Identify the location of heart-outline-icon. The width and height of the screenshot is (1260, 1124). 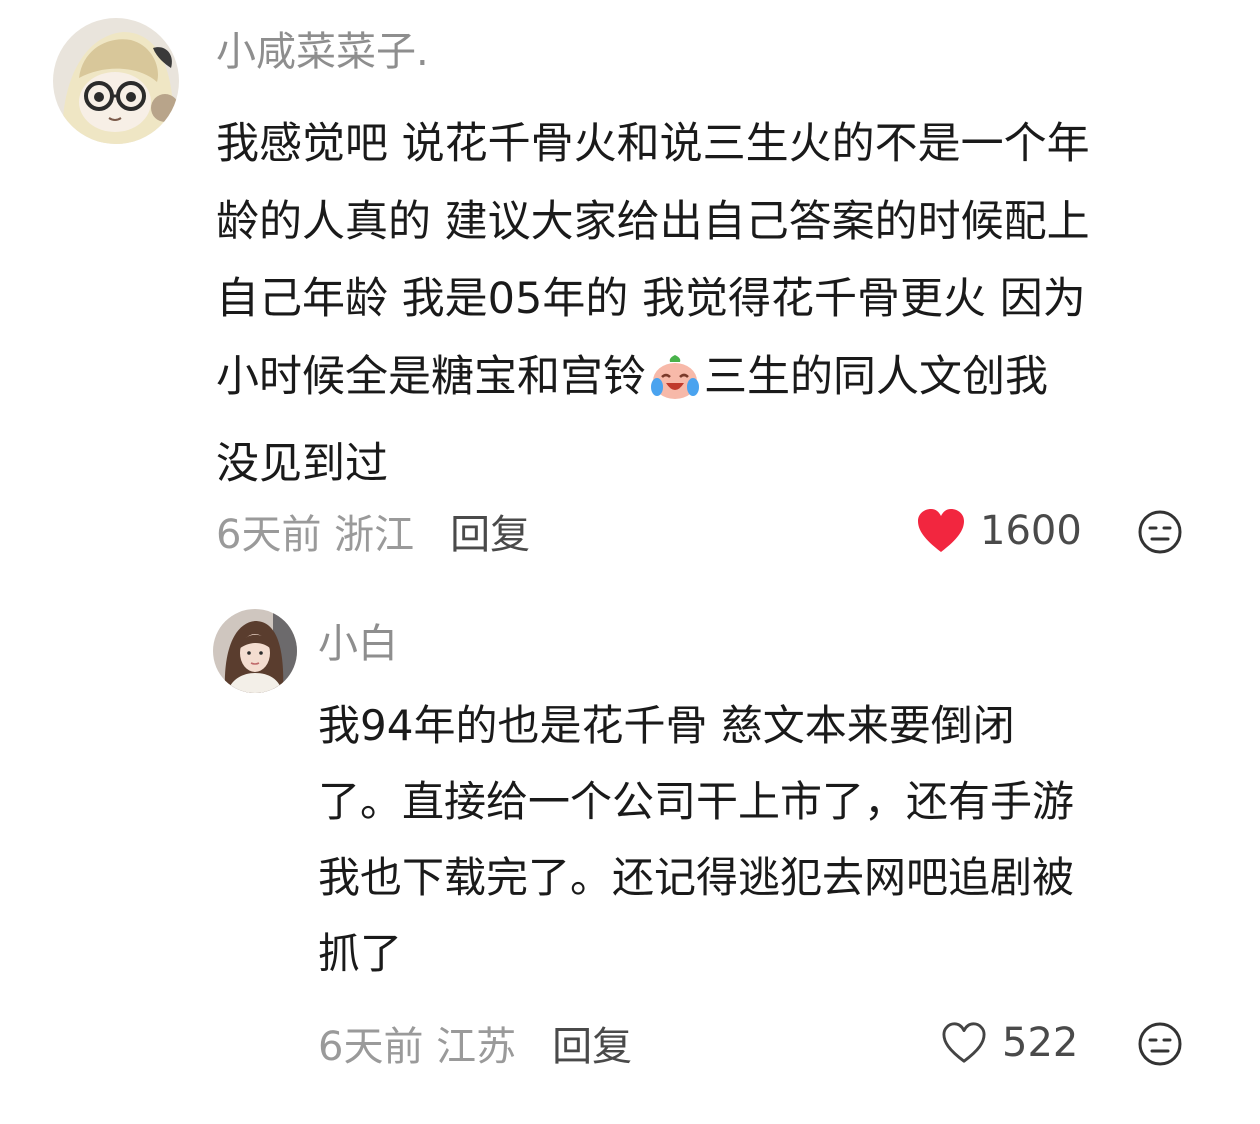
(964, 1043).